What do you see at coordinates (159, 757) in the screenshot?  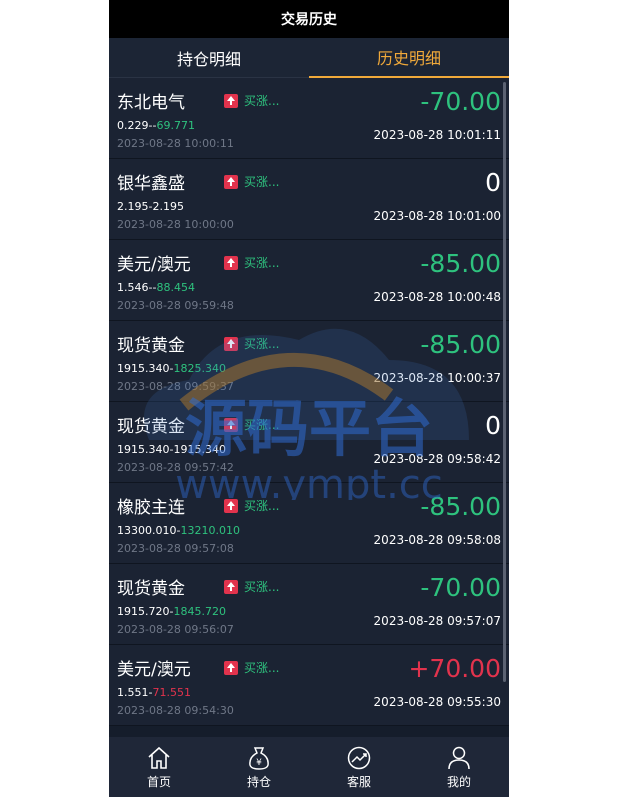 I see `home-icon` at bounding box center [159, 757].